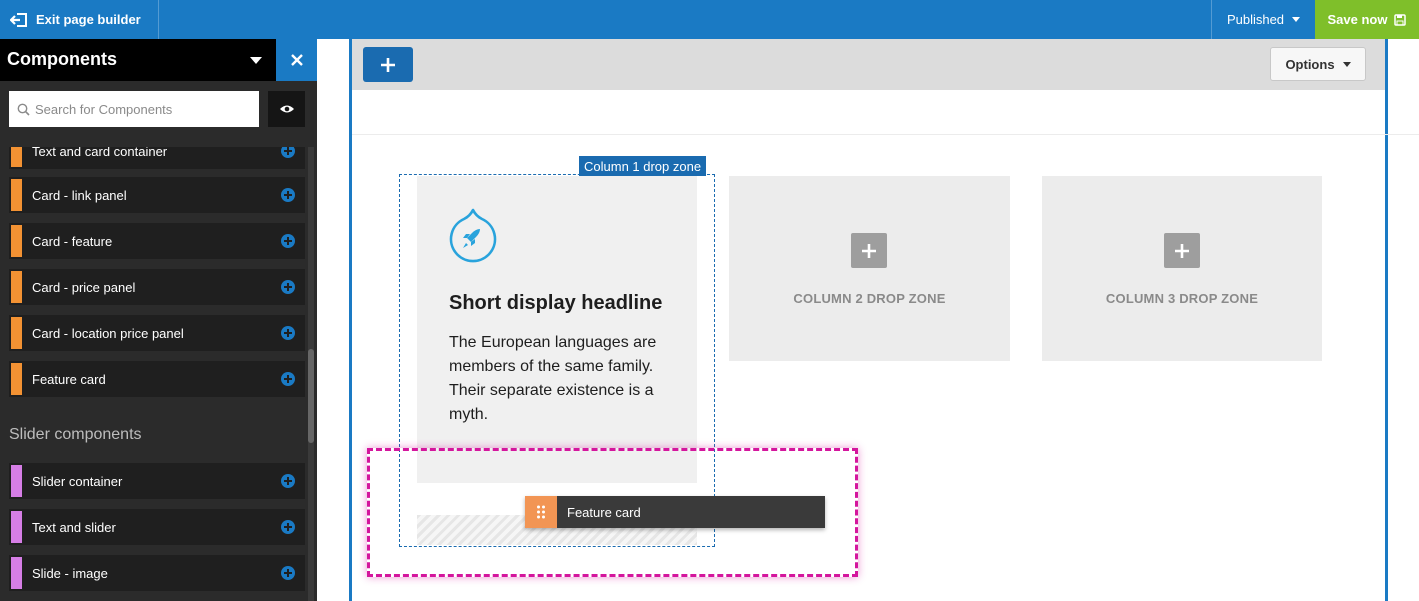  I want to click on column-2-drop-zone: COLUMN 2 DROP ZONE, so click(869, 268).